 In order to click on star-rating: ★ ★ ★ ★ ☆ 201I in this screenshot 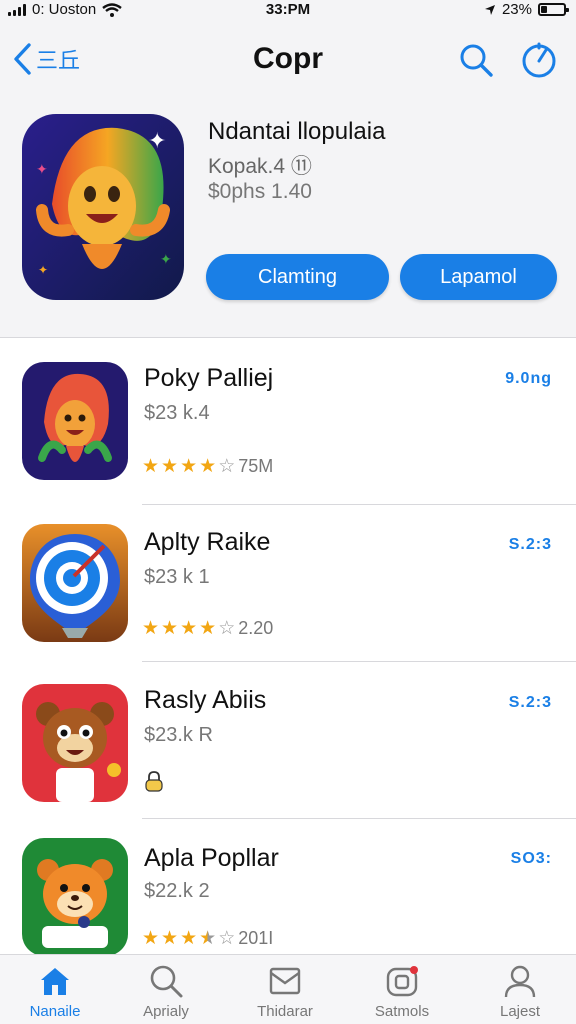, I will do `click(207, 938)`.